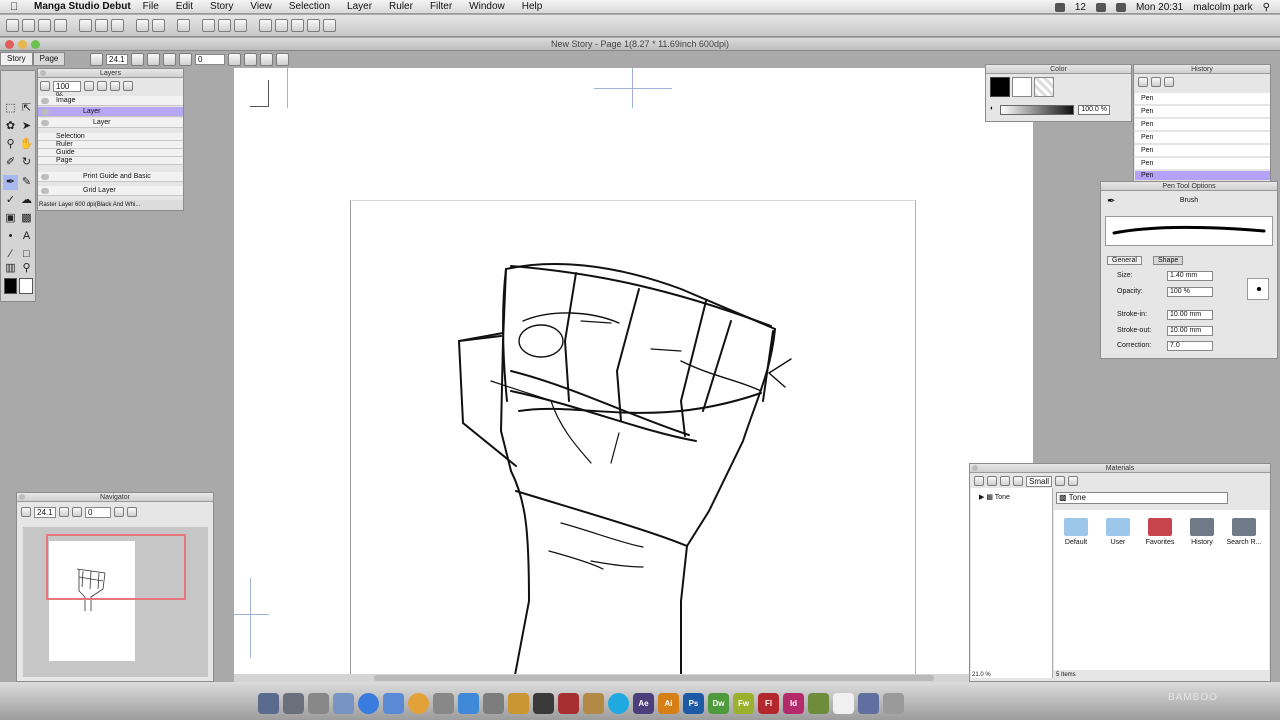 The image size is (1280, 720). I want to click on trash-icon, so click(893, 703).